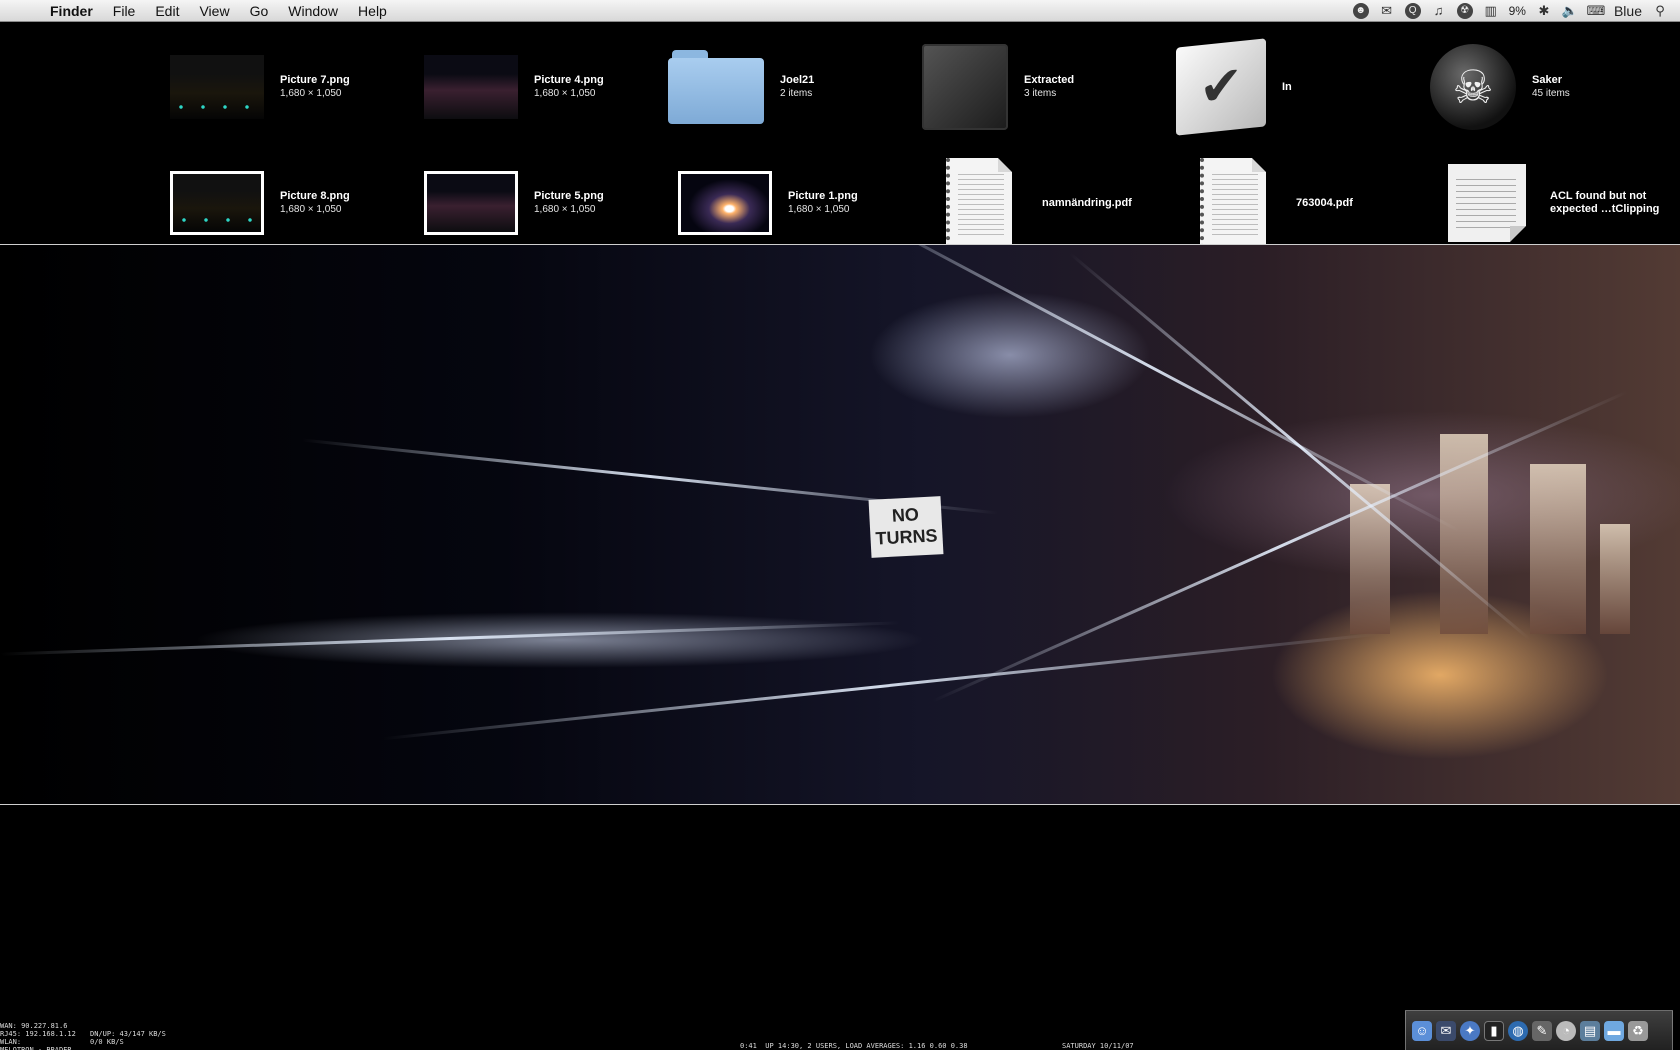  What do you see at coordinates (1360, 10) in the screenshot?
I see `alien-icon: ☻` at bounding box center [1360, 10].